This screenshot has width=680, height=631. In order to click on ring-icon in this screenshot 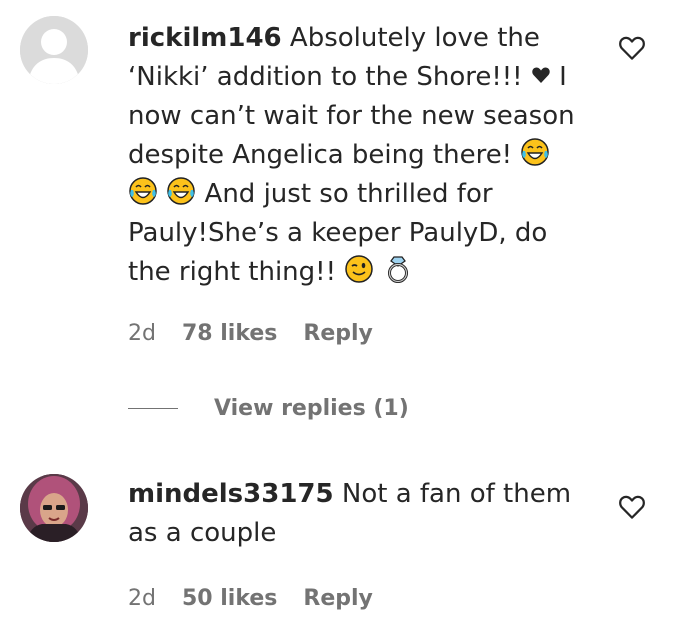, I will do `click(397, 269)`.